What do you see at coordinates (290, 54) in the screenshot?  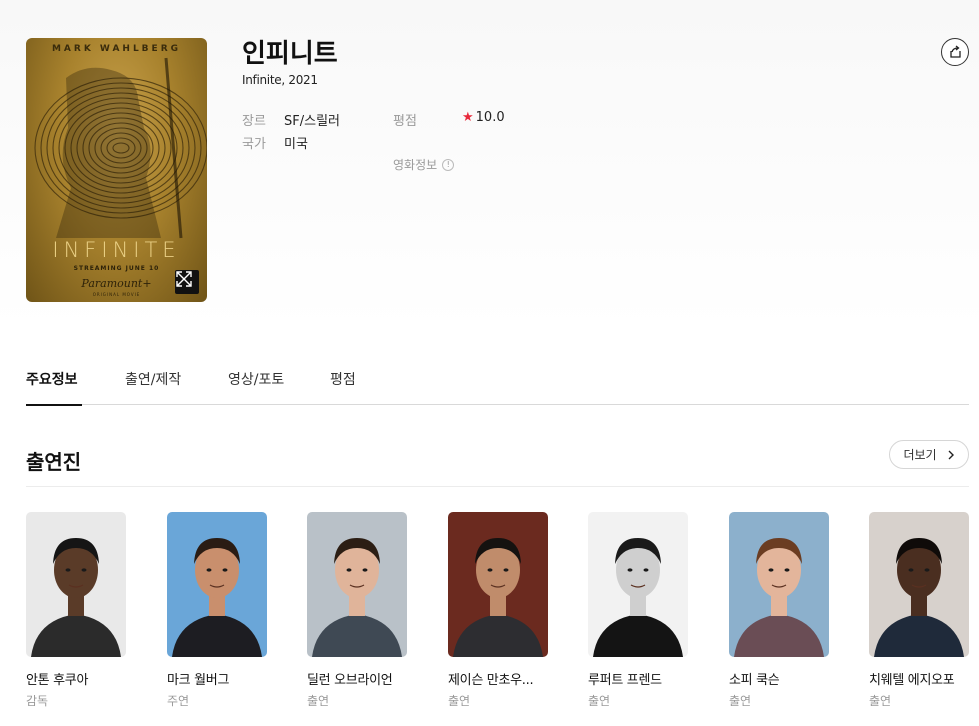 I see `movie-title: 인피니트` at bounding box center [290, 54].